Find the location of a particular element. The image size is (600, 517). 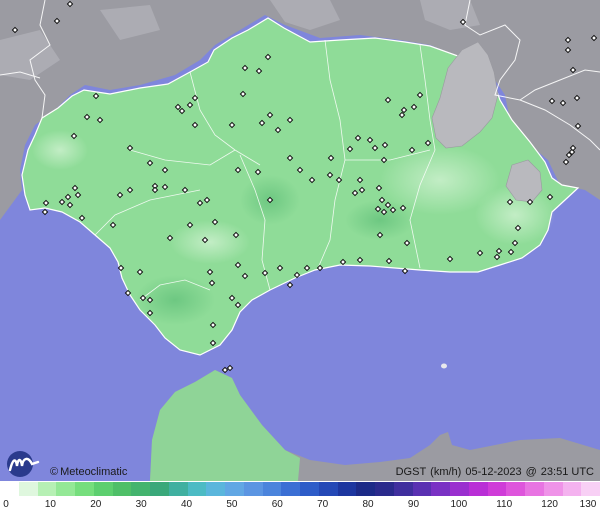

legend-color-bar is located at coordinates (300, 489).